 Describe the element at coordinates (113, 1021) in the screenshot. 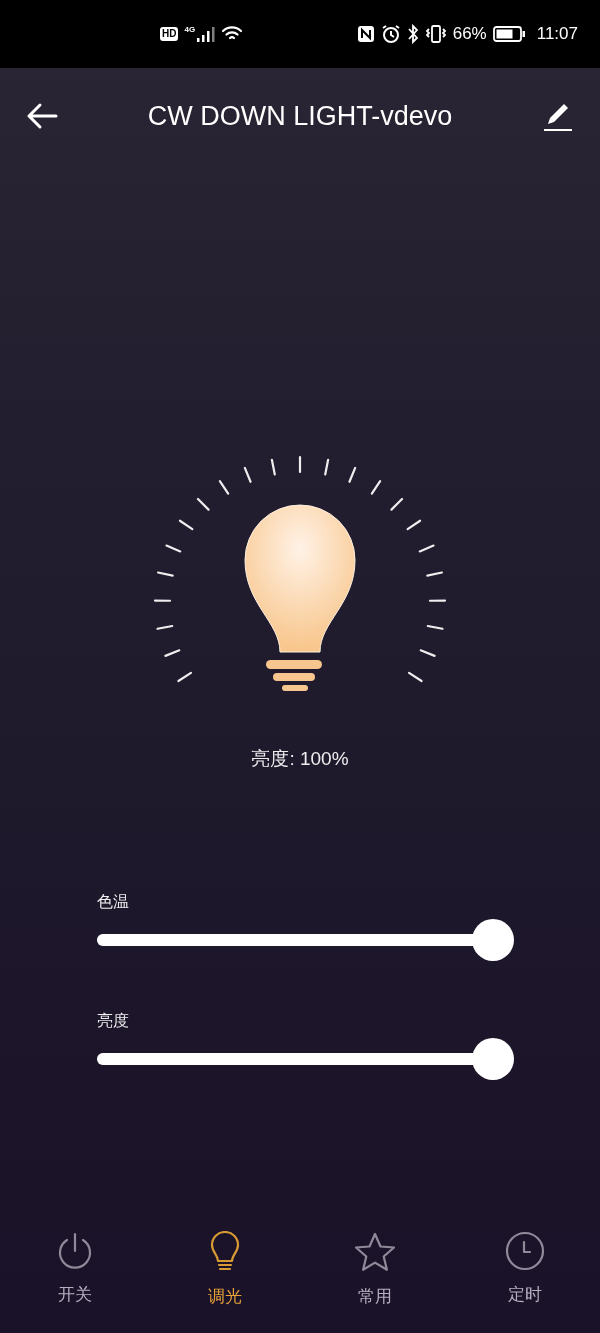

I see `slider-label: 亮度` at that location.